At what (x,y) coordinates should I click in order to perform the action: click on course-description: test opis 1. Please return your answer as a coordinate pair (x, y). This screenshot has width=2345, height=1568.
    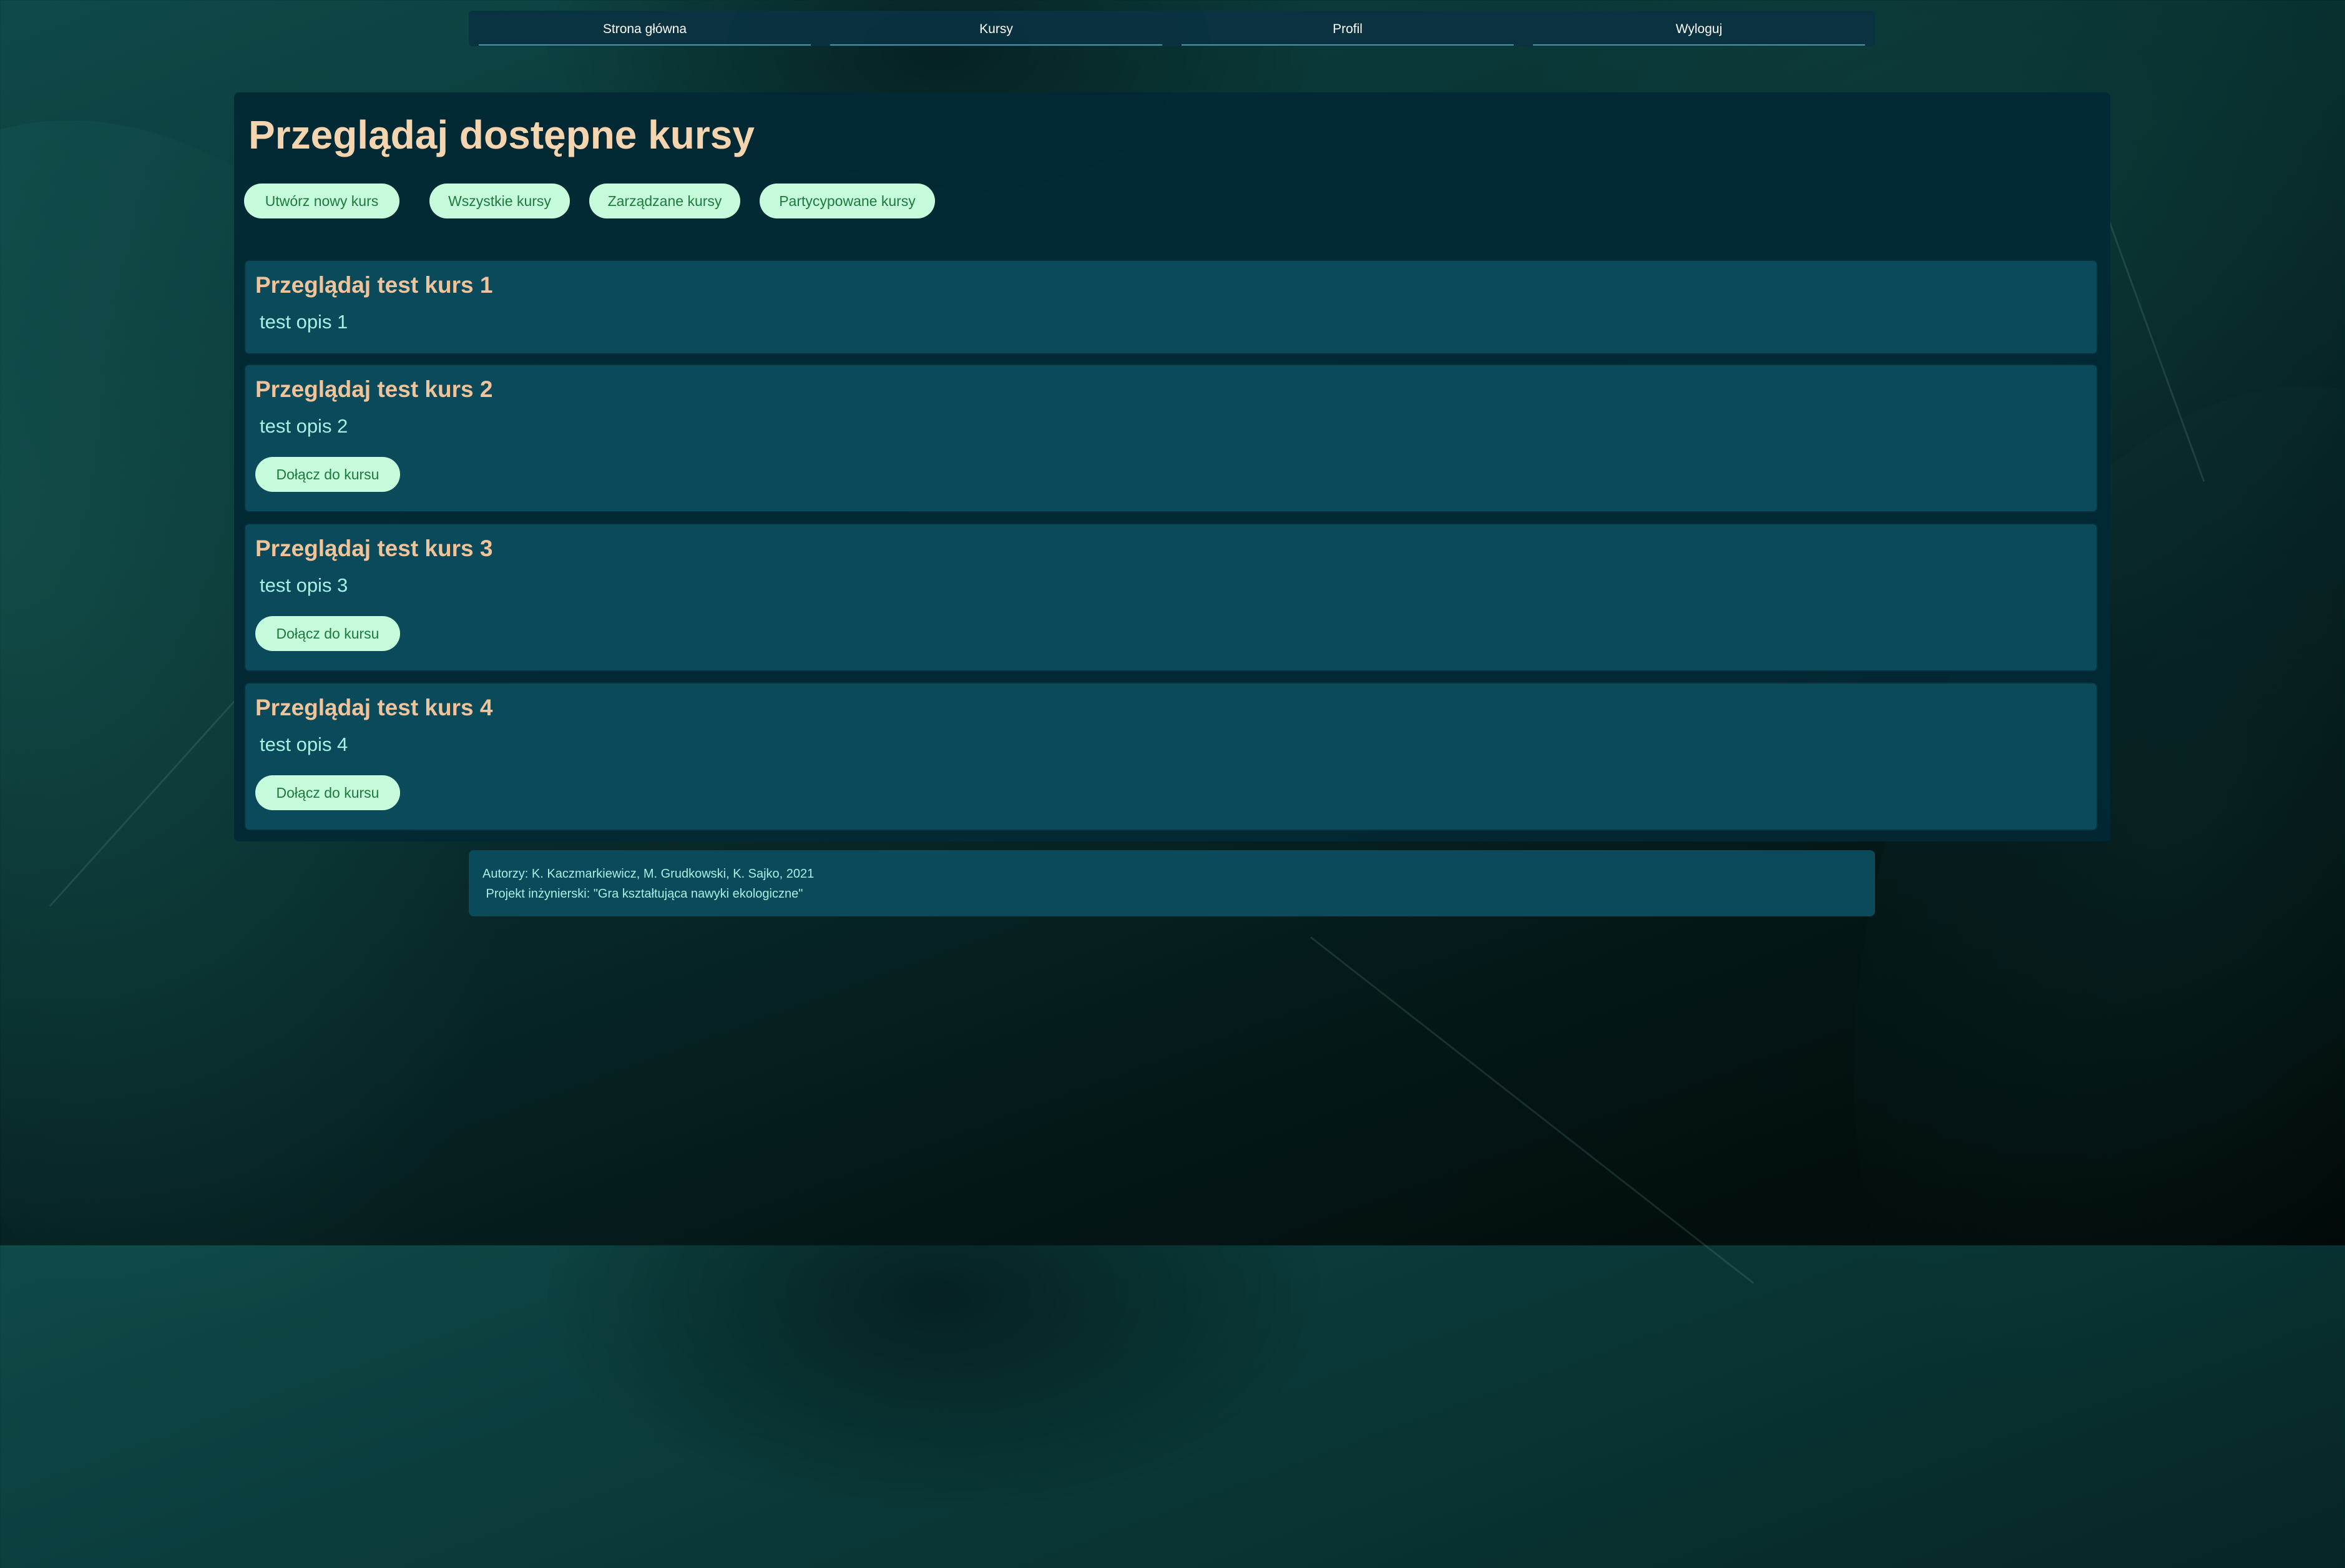
    Looking at the image, I should click on (304, 322).